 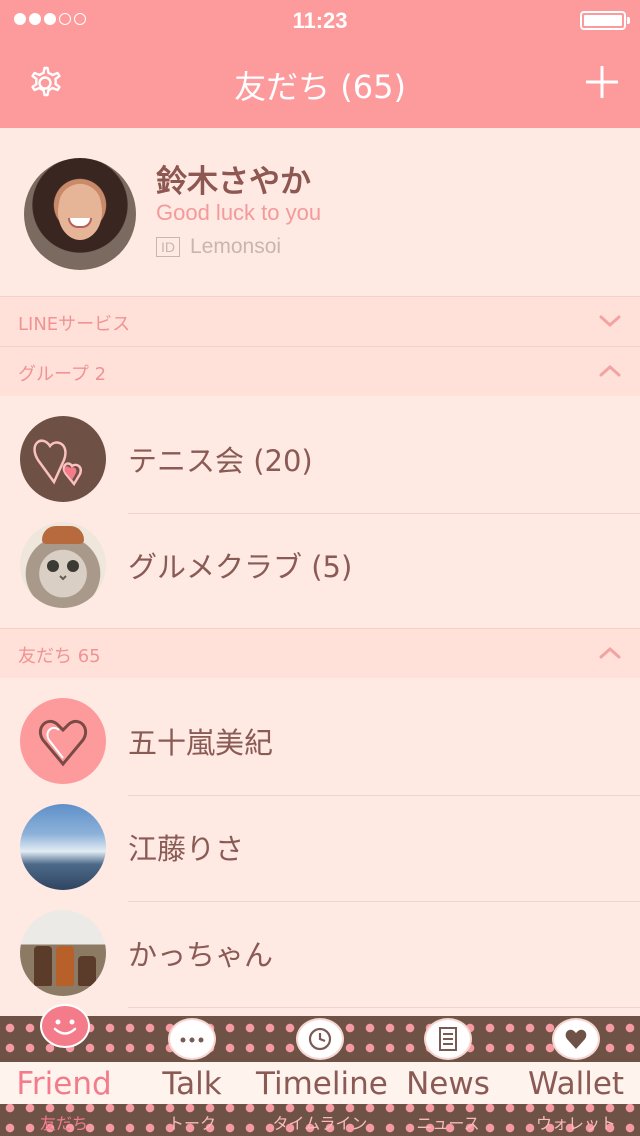 What do you see at coordinates (240, 567) in the screenshot?
I see `group-name: グルメクラブ (5)` at bounding box center [240, 567].